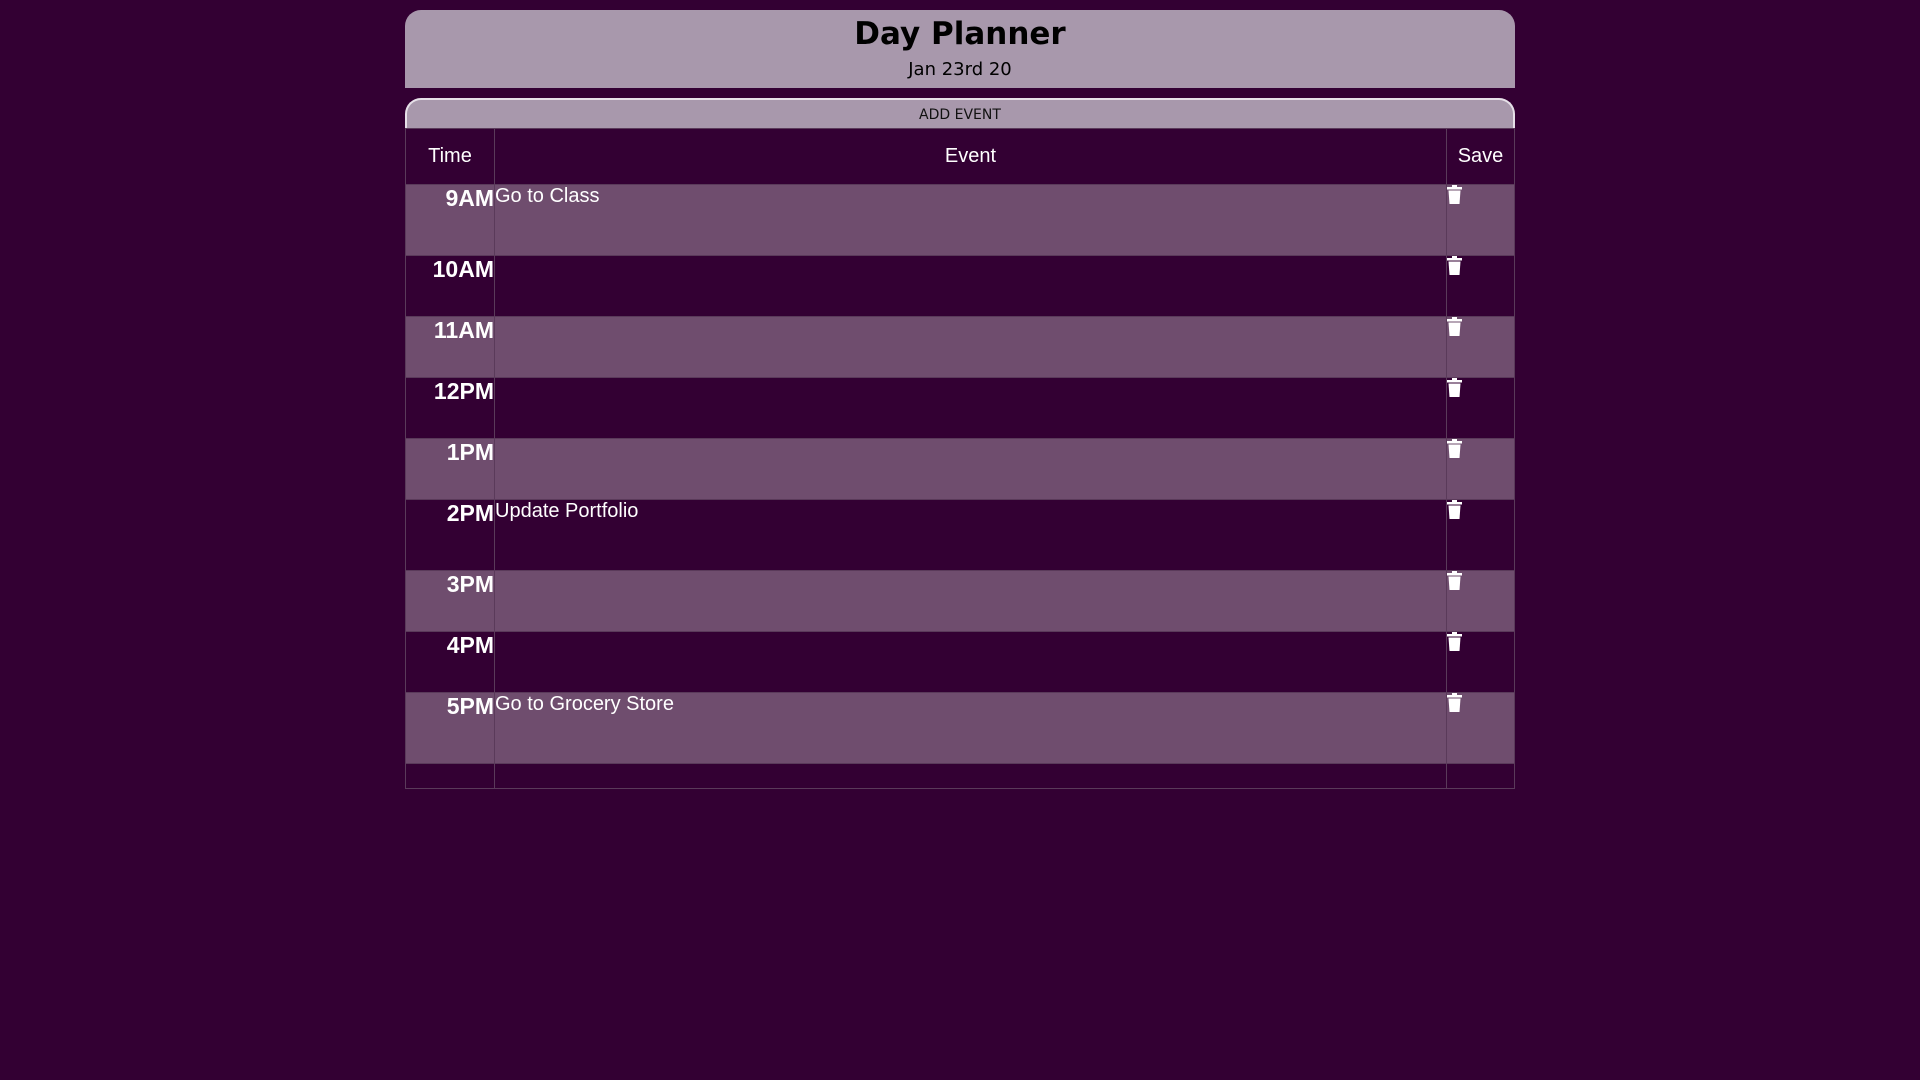 This screenshot has width=1920, height=1080. Describe the element at coordinates (970, 776) in the screenshot. I see `row-event-empty` at that location.